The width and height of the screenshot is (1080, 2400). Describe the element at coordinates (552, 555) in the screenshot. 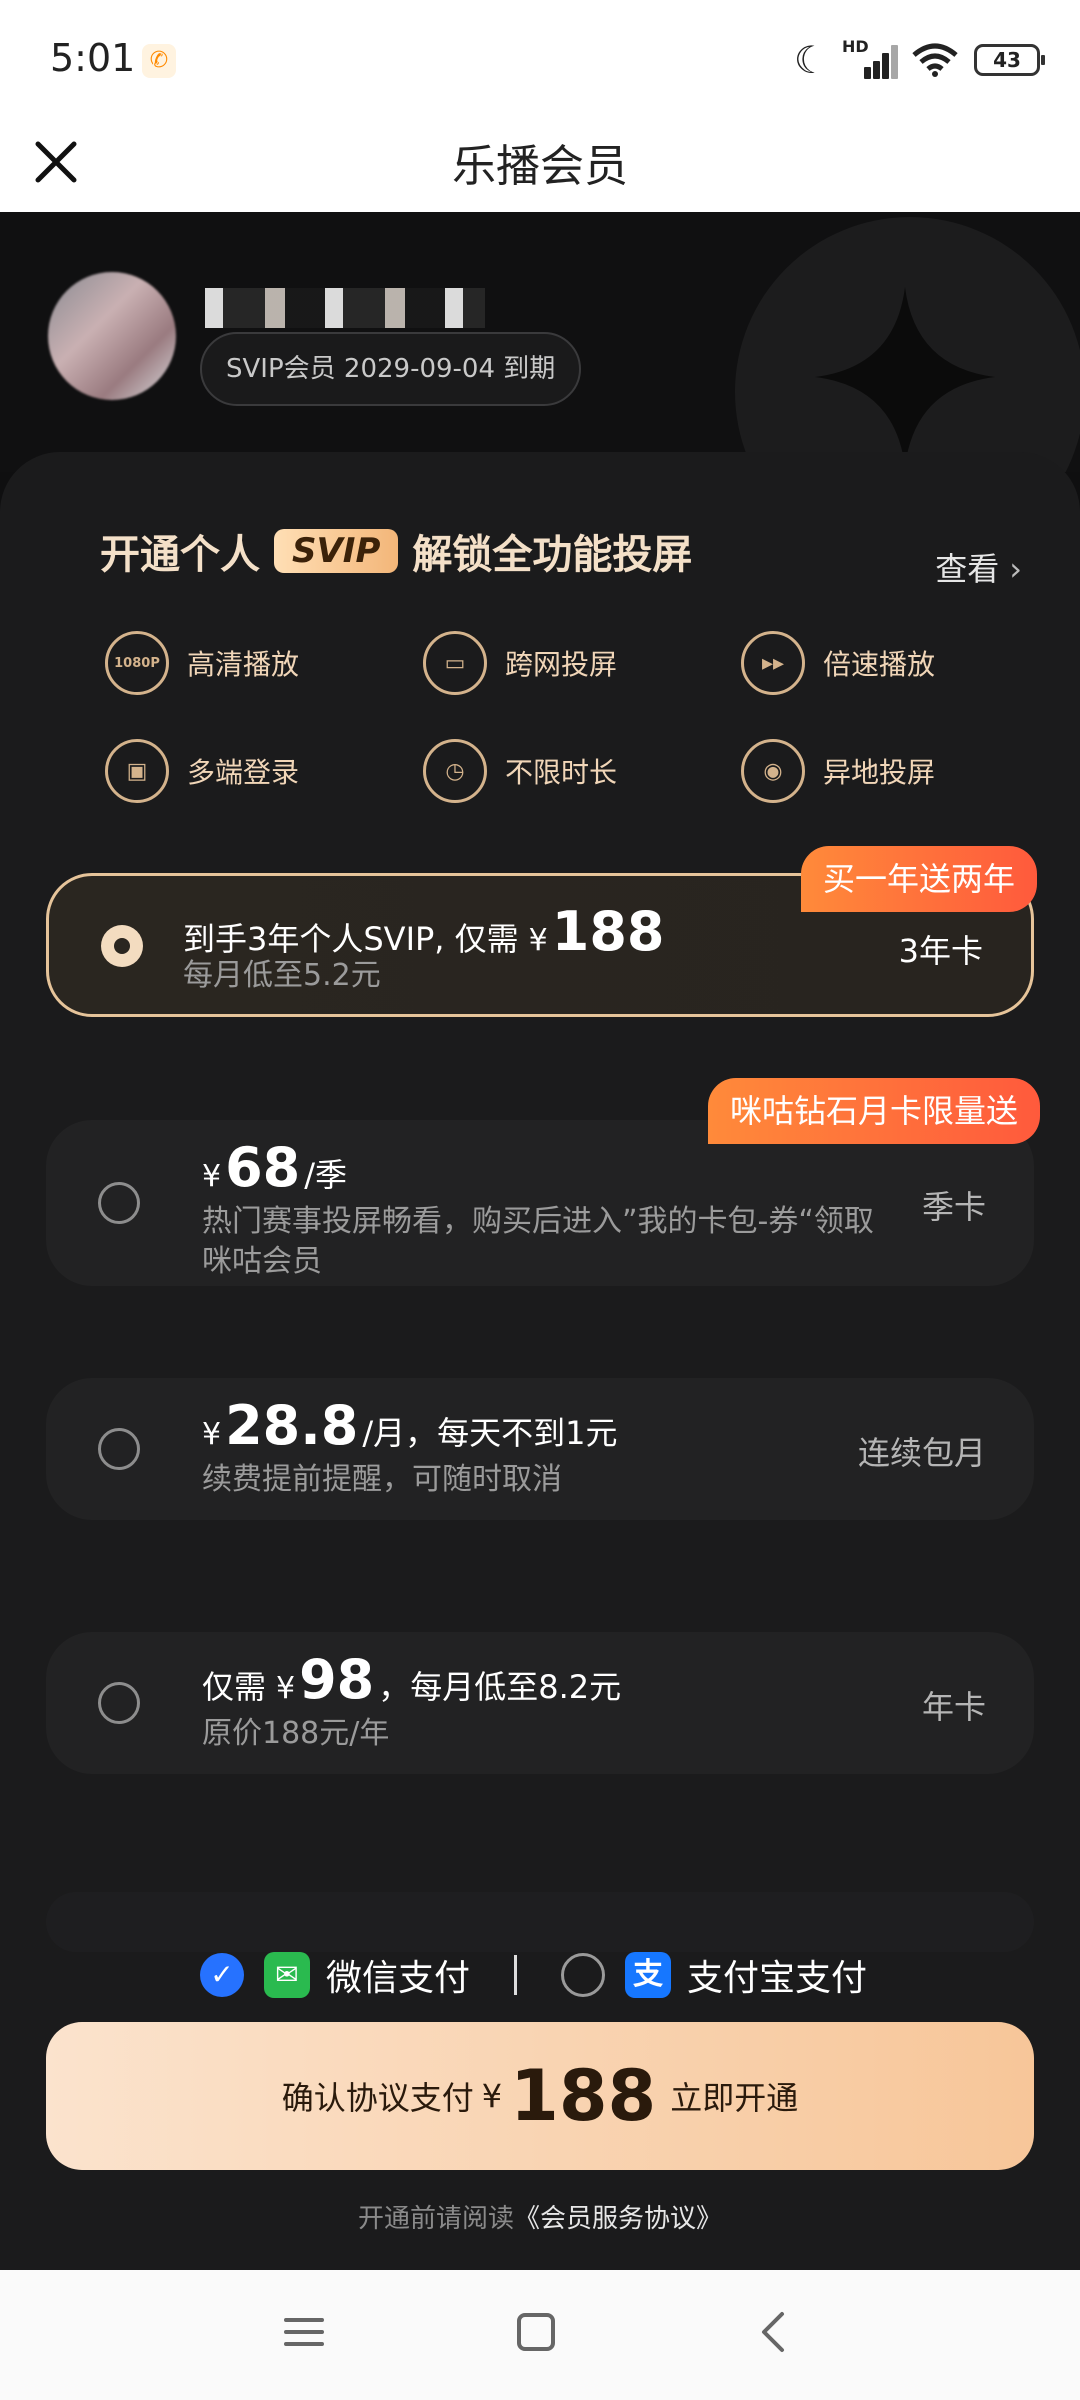

I see `benefits-title-suffix: 解锁全功能投屏` at that location.